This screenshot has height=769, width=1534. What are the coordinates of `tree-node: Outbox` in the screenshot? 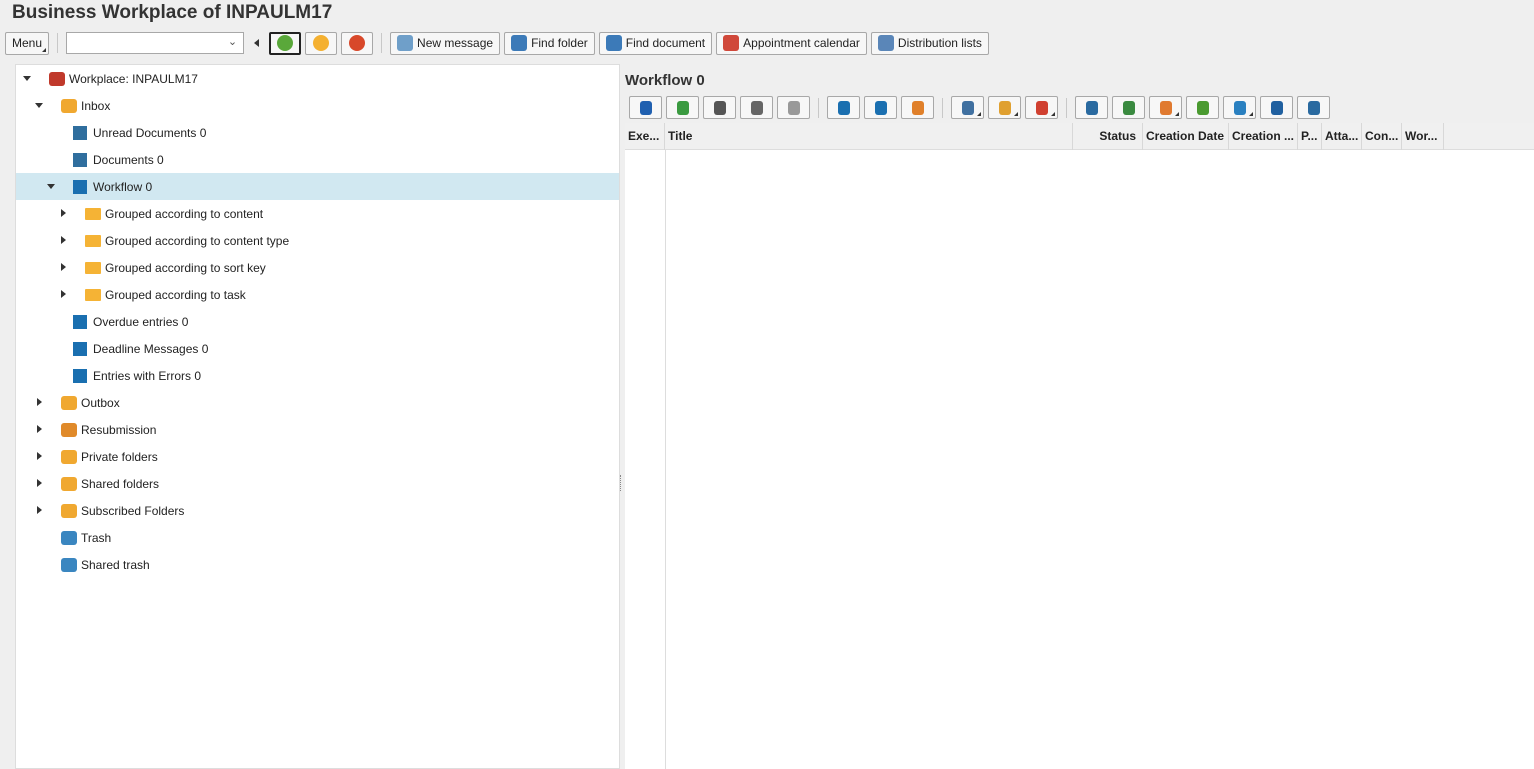 It's located at (317, 402).